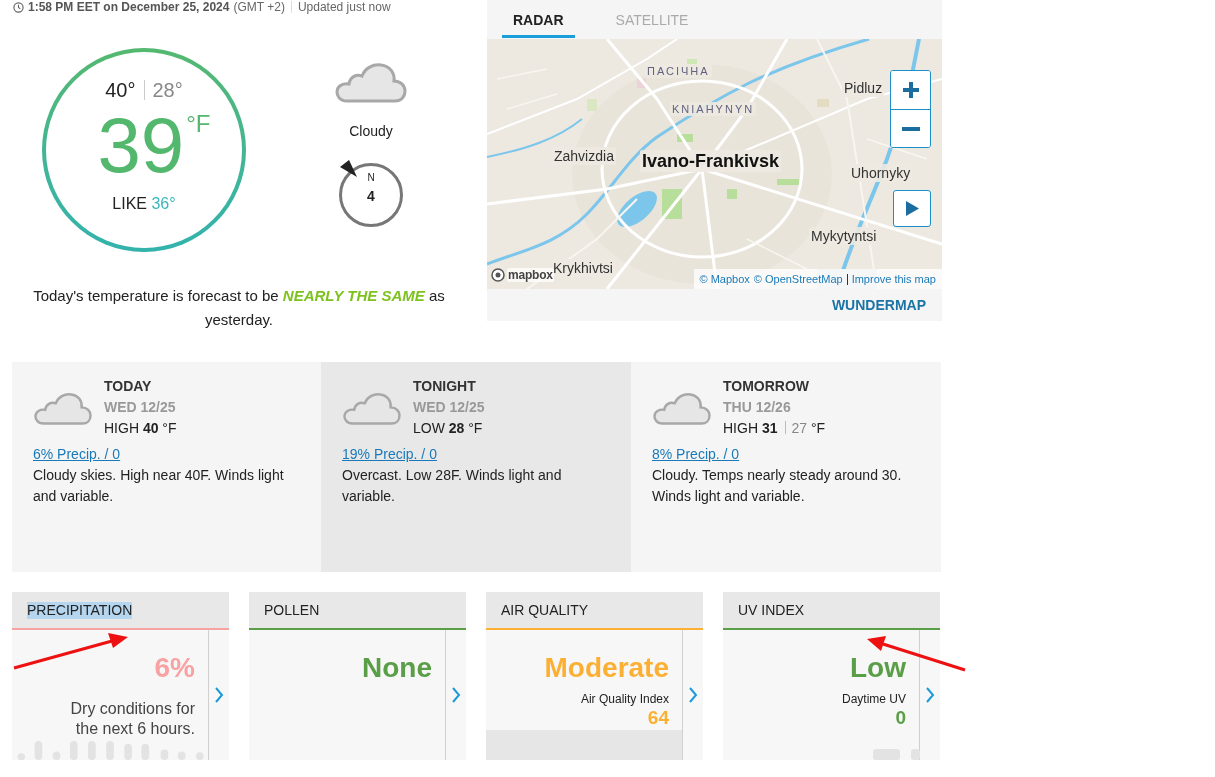 Image resolution: width=1215 pixels, height=777 pixels. What do you see at coordinates (678, 71) in the screenshot?
I see `place-label: ПАСІЧНА` at bounding box center [678, 71].